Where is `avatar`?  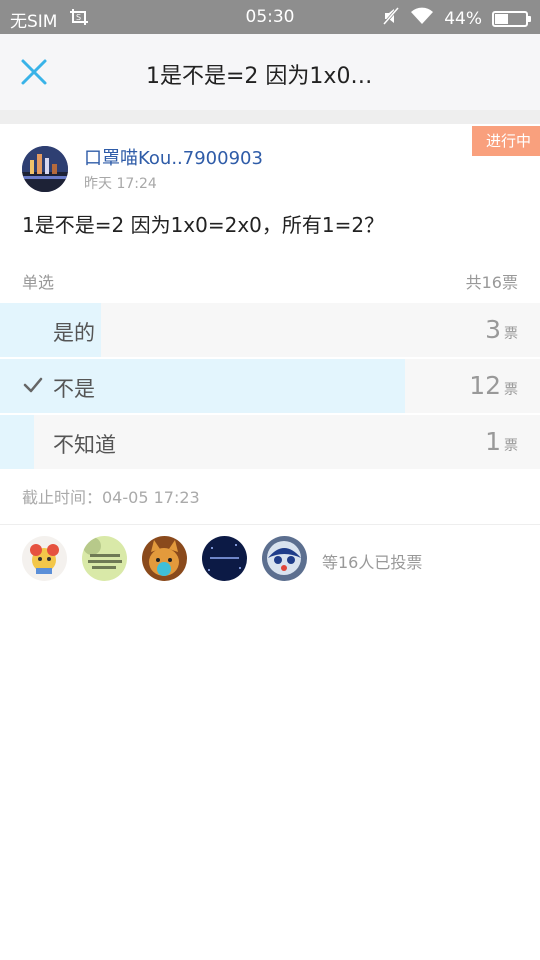
avatar is located at coordinates (45, 169).